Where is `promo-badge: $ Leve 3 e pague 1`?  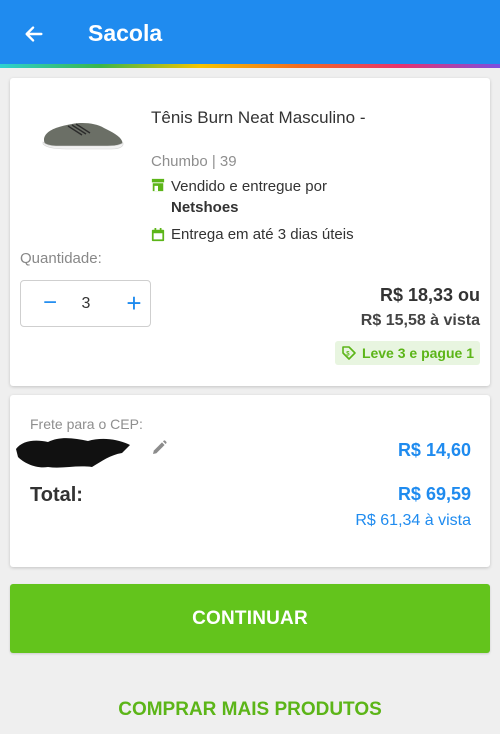 promo-badge: $ Leve 3 e pague 1 is located at coordinates (407, 353).